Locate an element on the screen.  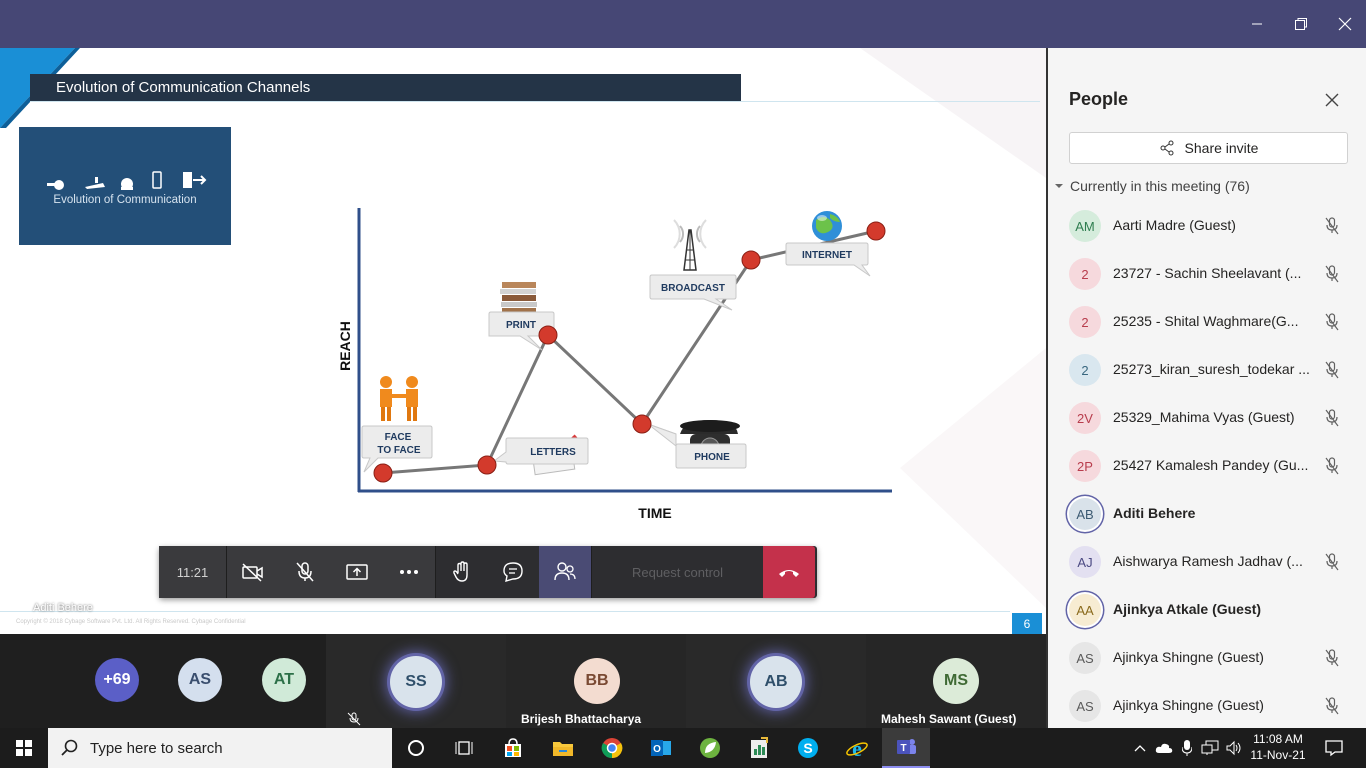
clock-date: 11-Nov-21 is located at coordinates (1278, 755).